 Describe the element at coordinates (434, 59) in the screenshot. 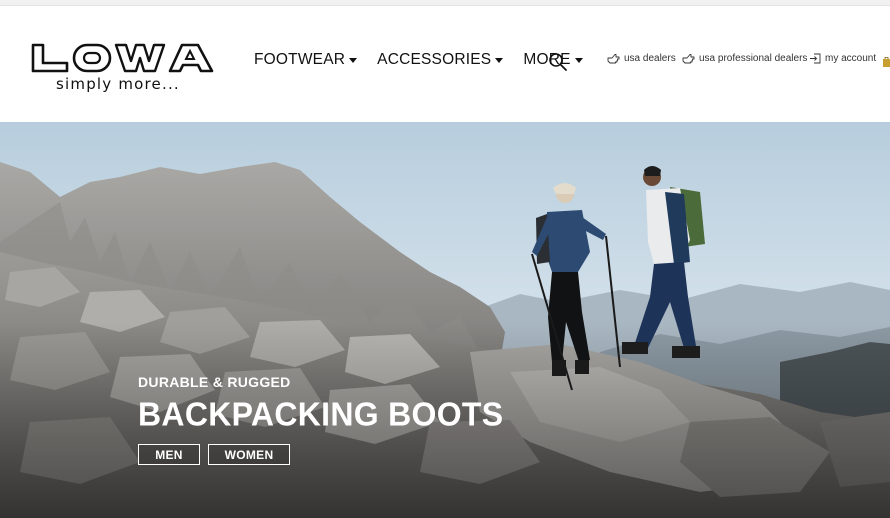

I see `nav-accessories-label: ACCESSORIES` at that location.